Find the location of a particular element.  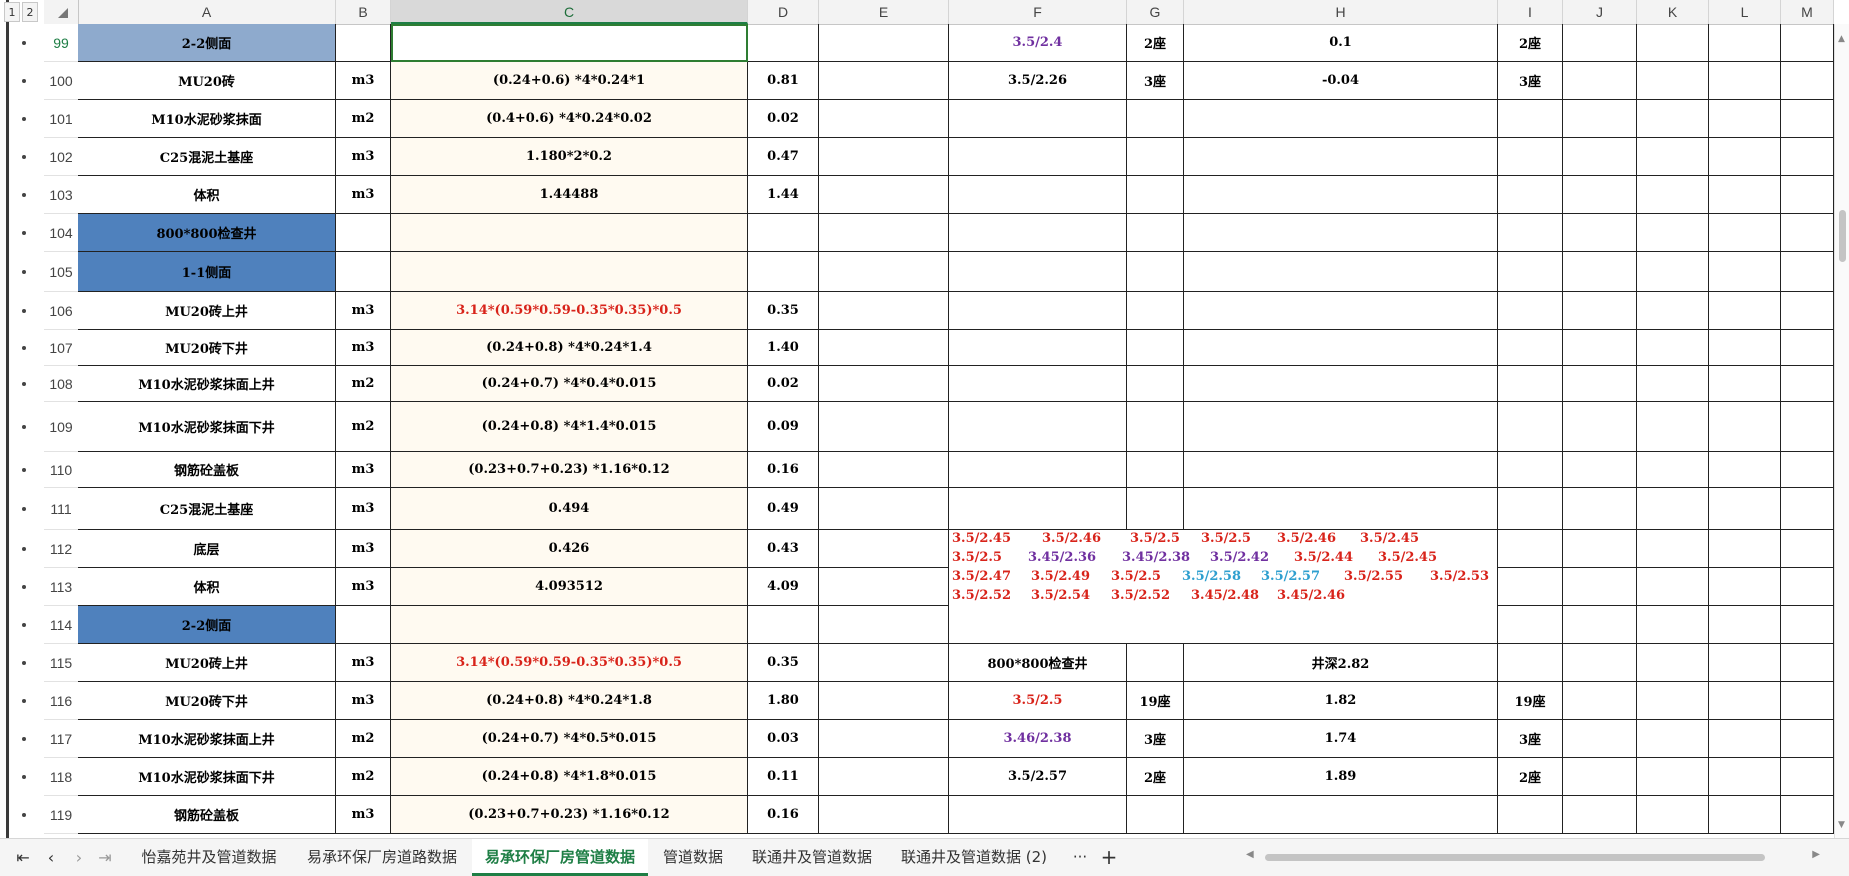

cell-b100: m3 is located at coordinates (363, 81).